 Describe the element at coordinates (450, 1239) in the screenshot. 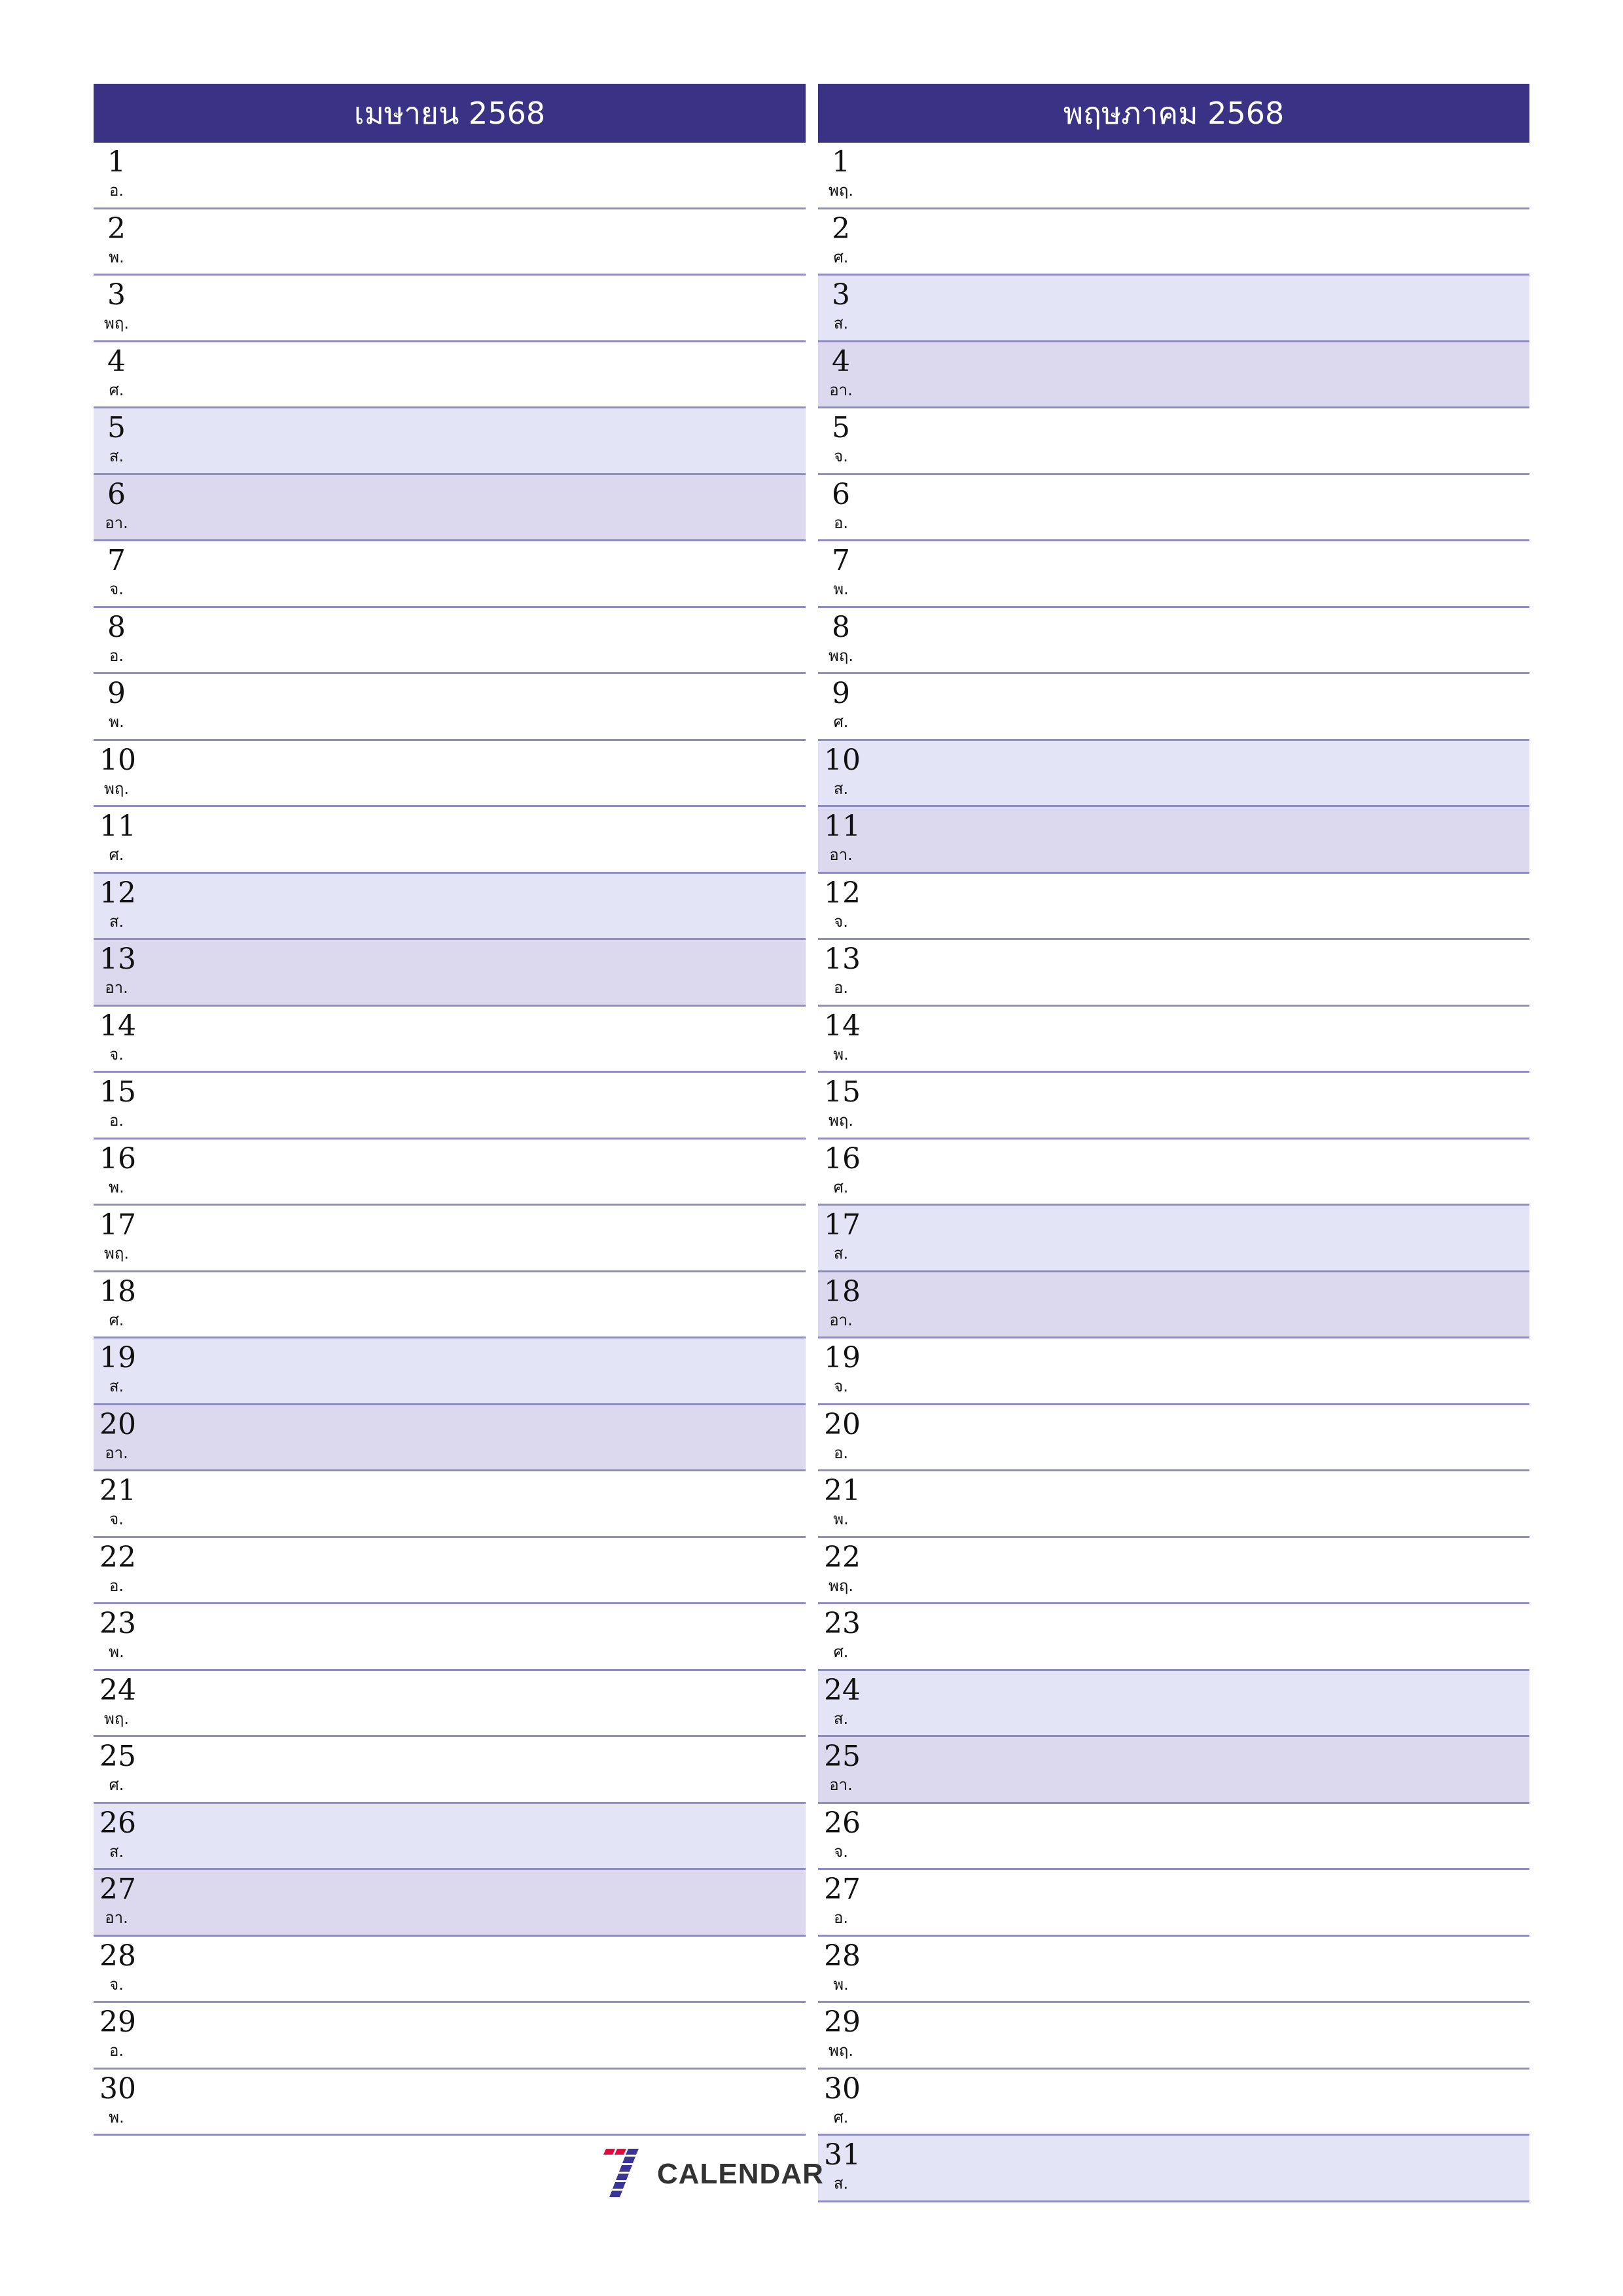

I see `day-row: 17 พฤ.` at that location.